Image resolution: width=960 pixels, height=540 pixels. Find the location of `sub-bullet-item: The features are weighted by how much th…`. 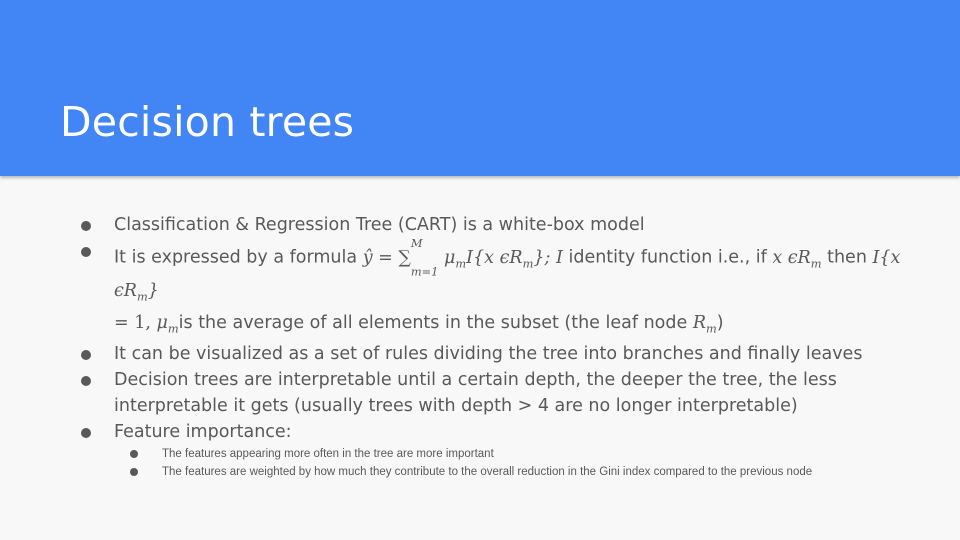

sub-bullet-item: The features are weighted by how much th… is located at coordinates (507, 472).